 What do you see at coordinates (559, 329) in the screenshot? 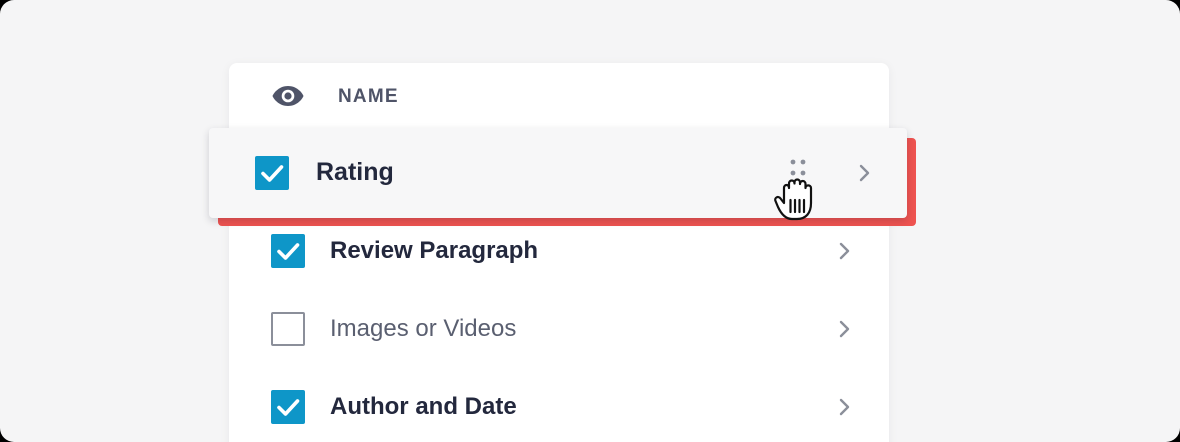
I see `list-item-images-or-videos: Images or Videos` at bounding box center [559, 329].